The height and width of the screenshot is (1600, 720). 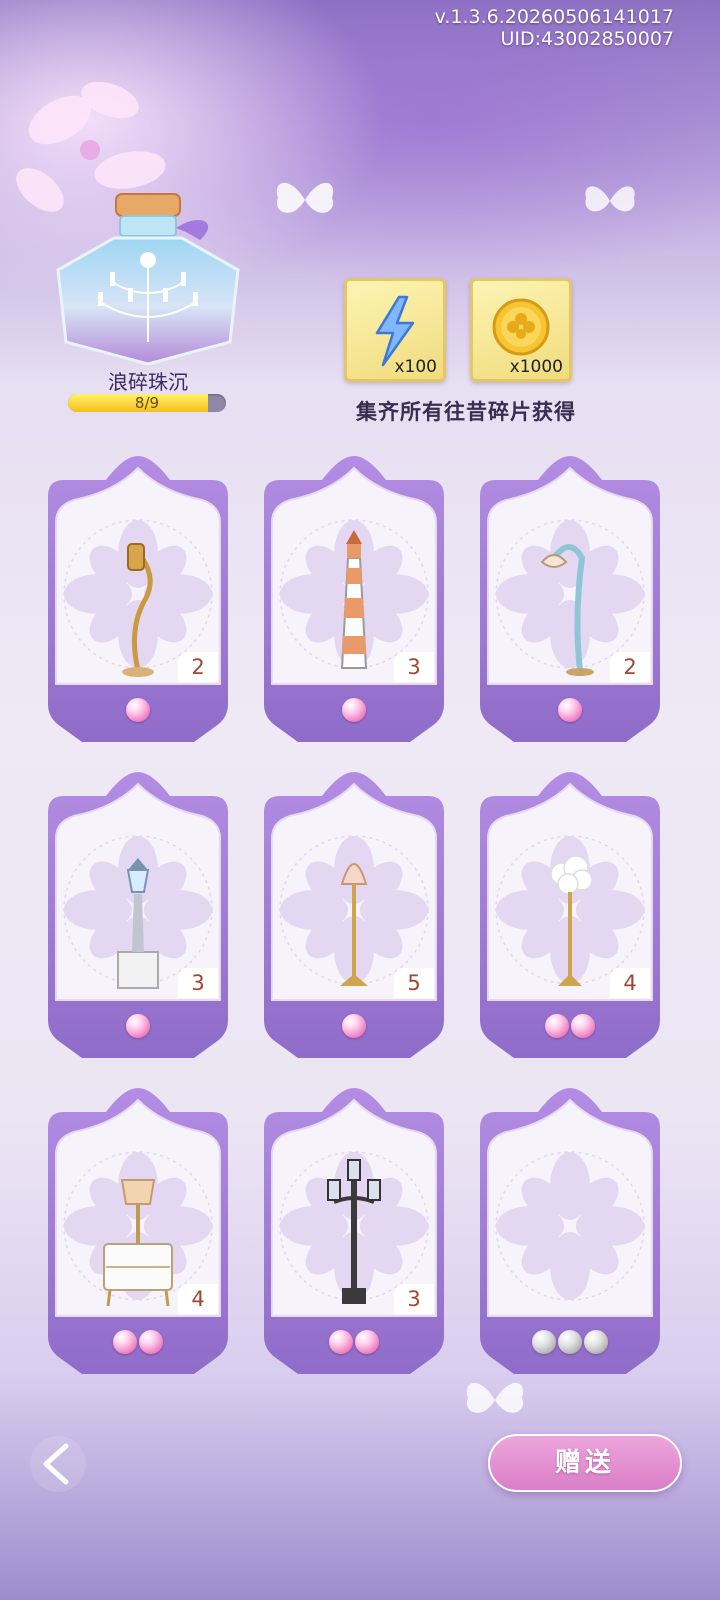 What do you see at coordinates (138, 1243) in the screenshot?
I see `nightstand-table-lamp-icon` at bounding box center [138, 1243].